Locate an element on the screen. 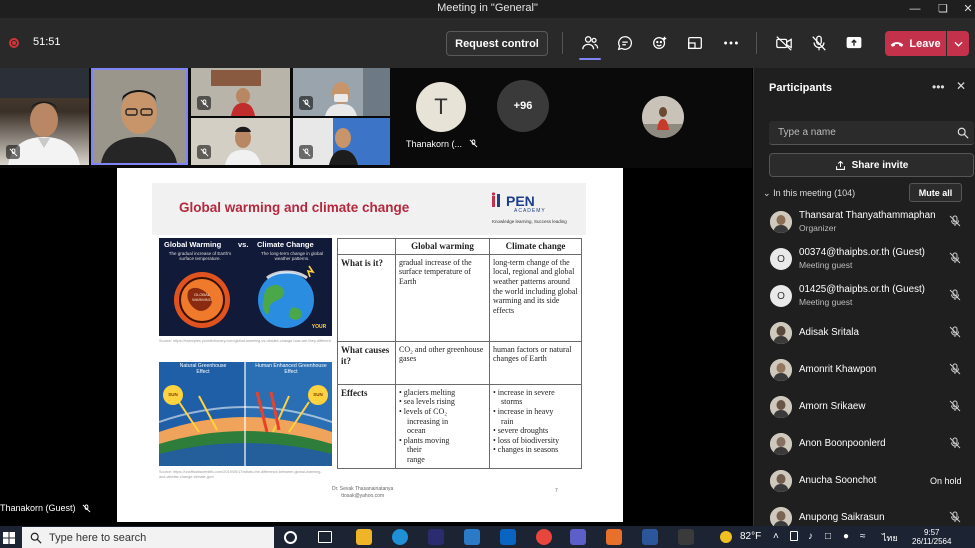 The image size is (975, 548). share-invite-button: Share invite is located at coordinates (871, 165).